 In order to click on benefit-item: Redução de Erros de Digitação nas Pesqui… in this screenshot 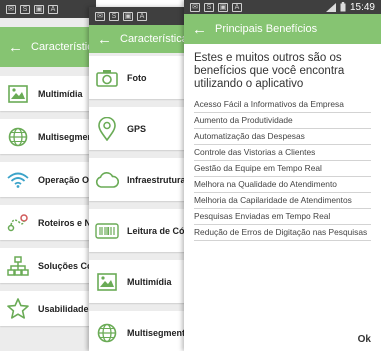, I will do `click(282, 233)`.